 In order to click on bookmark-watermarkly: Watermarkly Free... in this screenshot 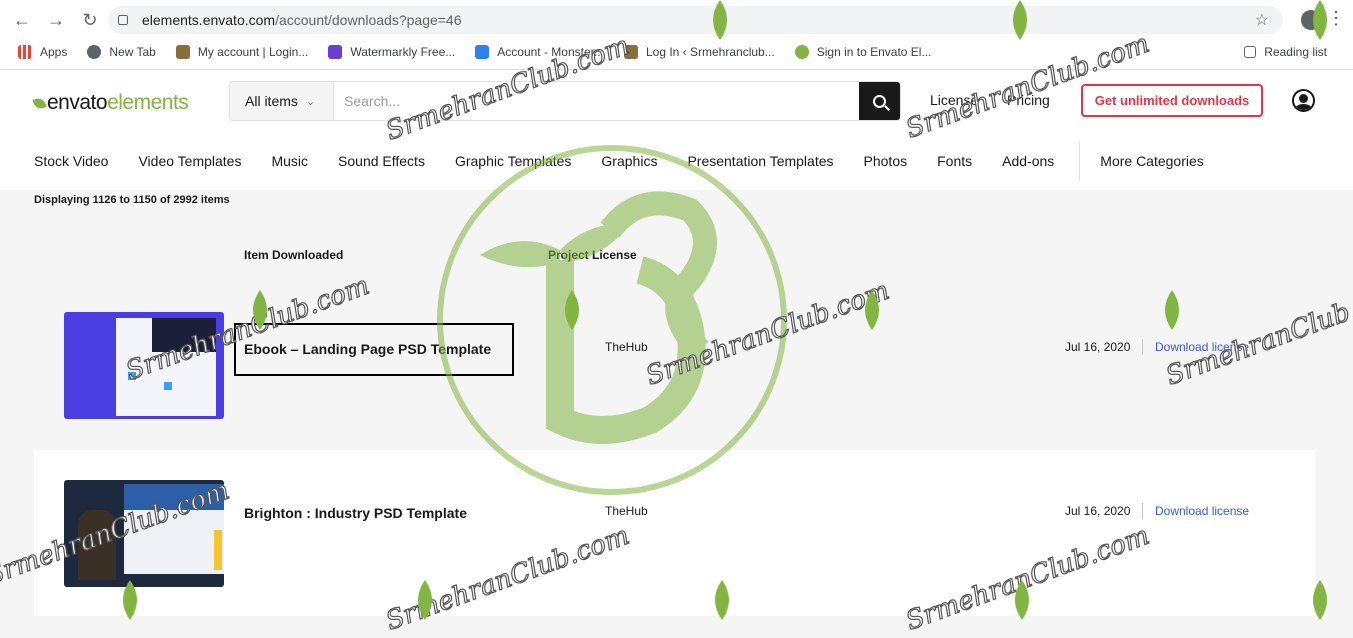, I will do `click(391, 52)`.